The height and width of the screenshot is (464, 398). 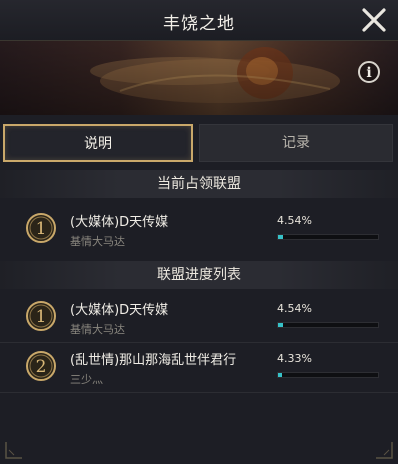 I want to click on tab-records: 记录, so click(x=296, y=143).